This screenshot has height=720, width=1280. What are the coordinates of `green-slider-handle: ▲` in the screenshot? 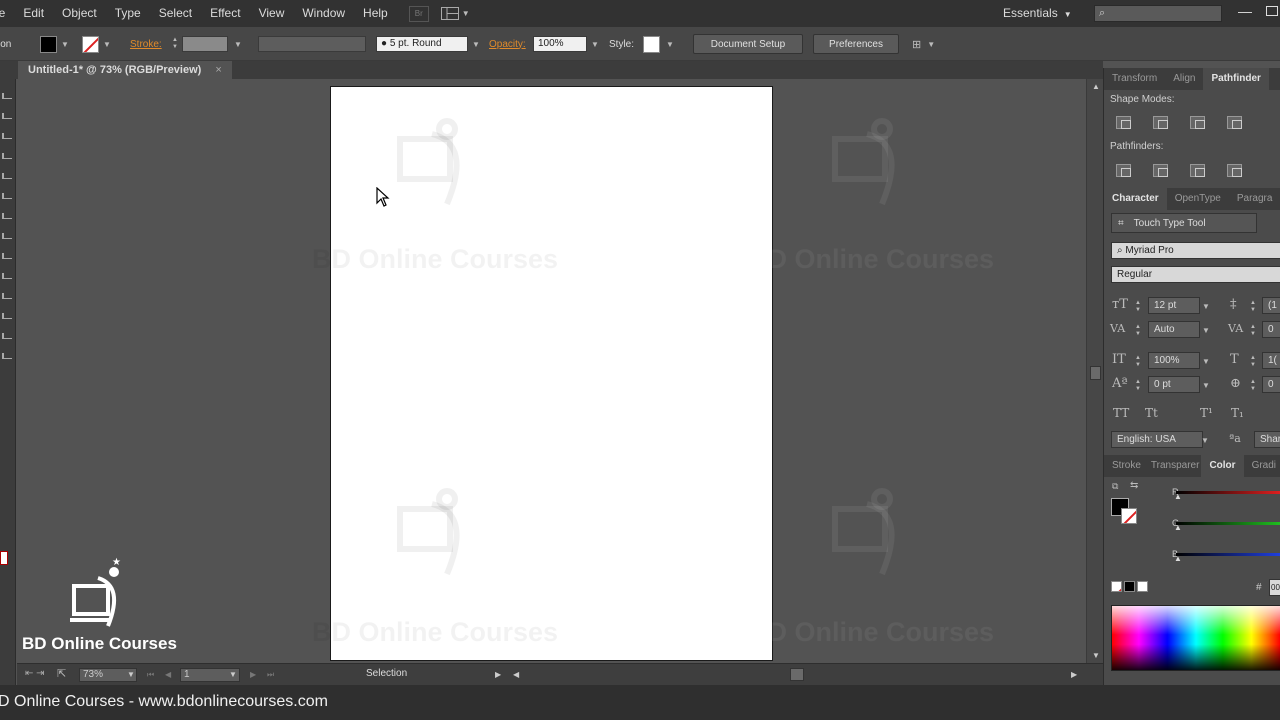 It's located at (1178, 527).